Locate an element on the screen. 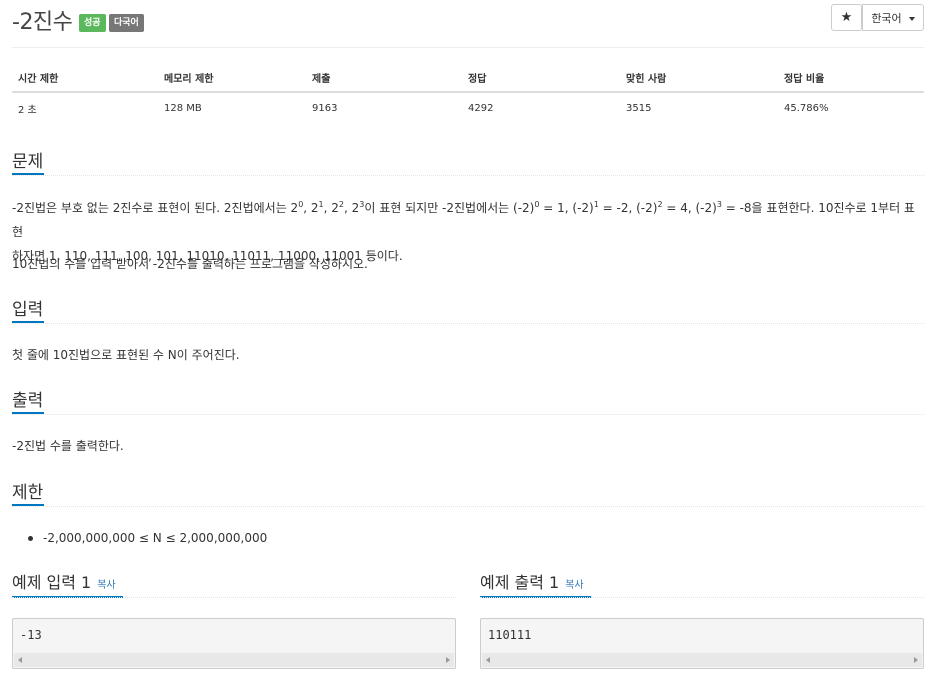  table-cell: 128 MB is located at coordinates (183, 108).